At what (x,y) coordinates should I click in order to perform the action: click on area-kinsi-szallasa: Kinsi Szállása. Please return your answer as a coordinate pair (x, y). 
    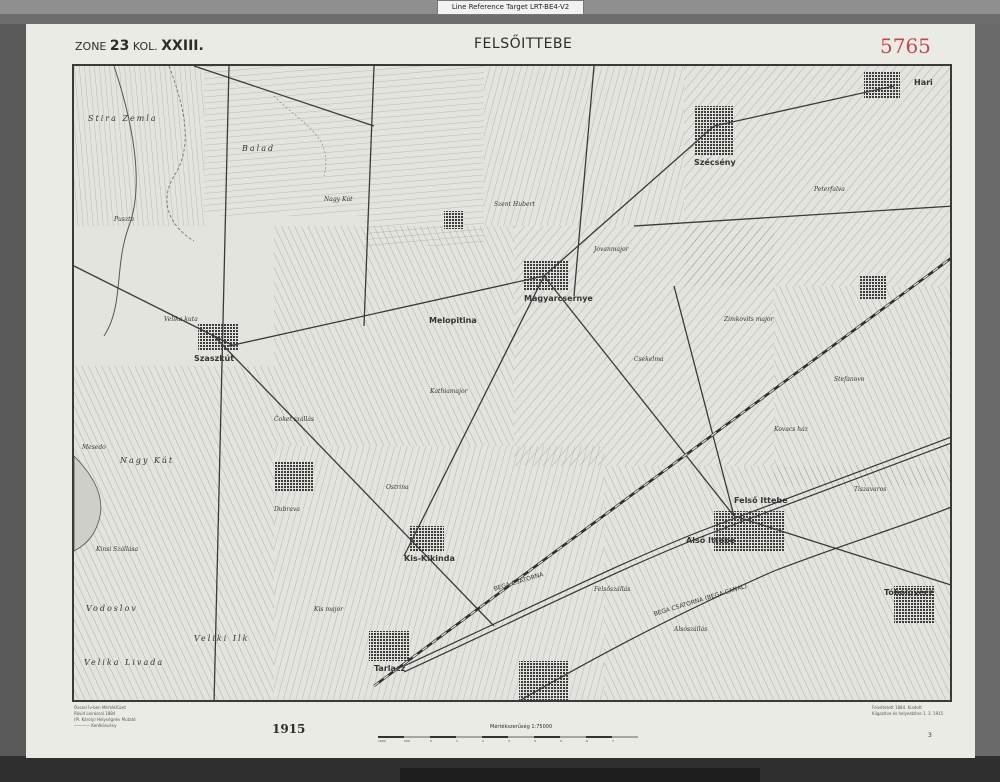
    Looking at the image, I should click on (117, 549).